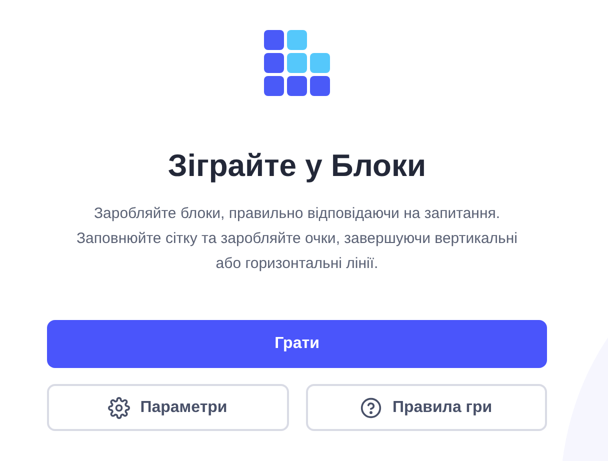 The image size is (608, 461). I want to click on title: Зіграйте у Блоки, so click(297, 165).